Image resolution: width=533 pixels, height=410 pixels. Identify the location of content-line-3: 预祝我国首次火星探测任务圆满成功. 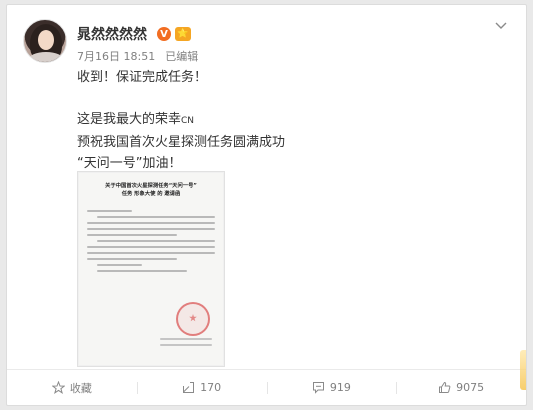
(181, 142).